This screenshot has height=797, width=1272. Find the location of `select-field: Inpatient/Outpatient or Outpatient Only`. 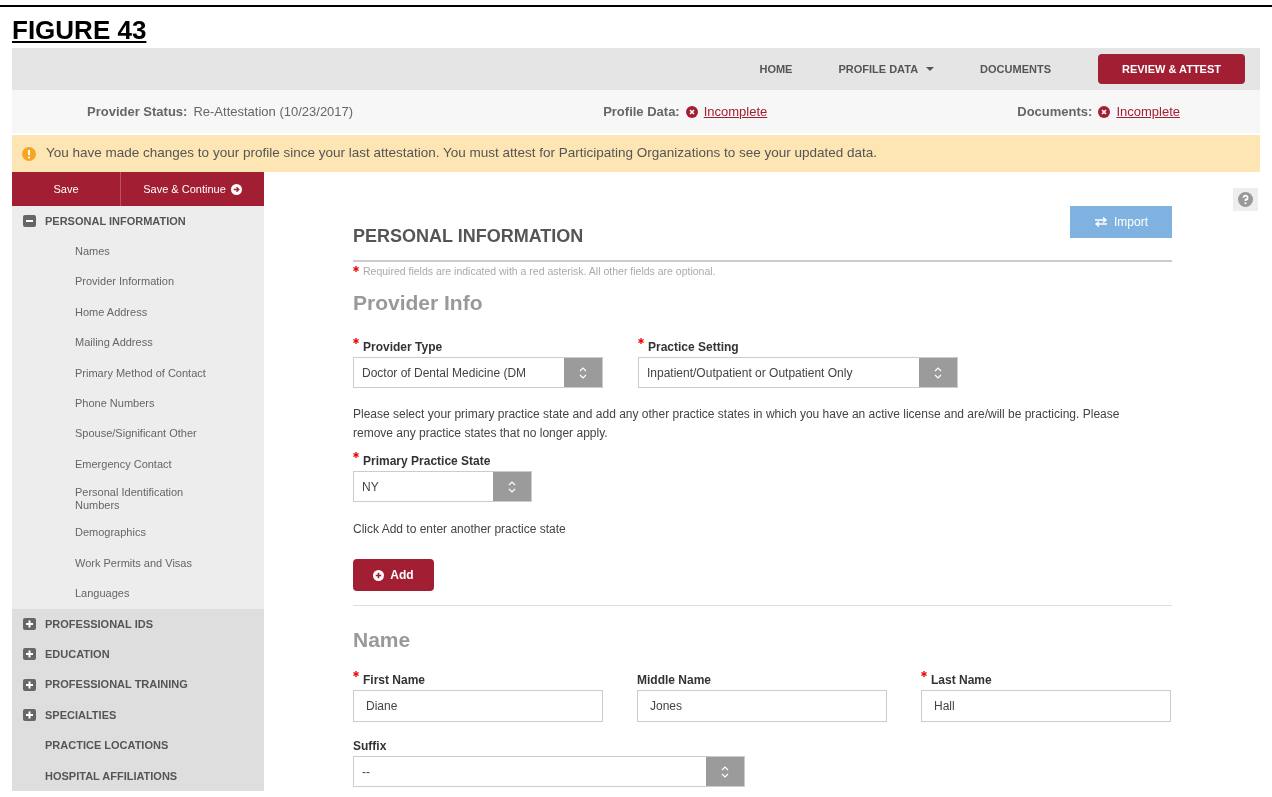

select-field: Inpatient/Outpatient or Outpatient Only is located at coordinates (798, 372).